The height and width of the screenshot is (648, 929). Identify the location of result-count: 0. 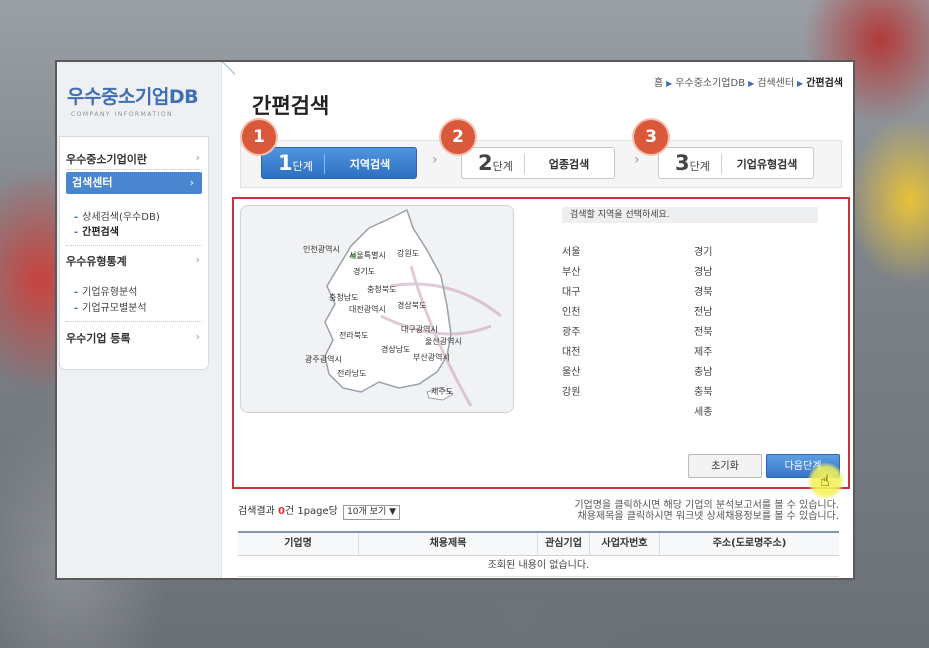
(281, 511).